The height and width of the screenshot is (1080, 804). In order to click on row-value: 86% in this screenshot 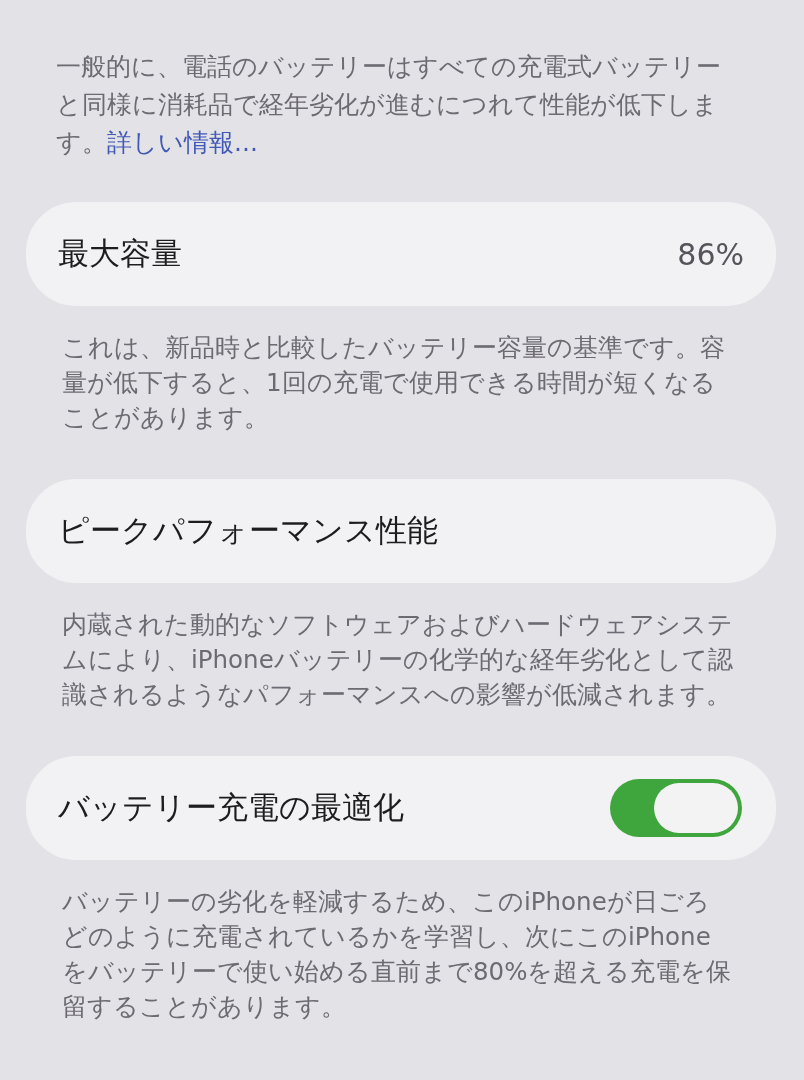, I will do `click(710, 254)`.